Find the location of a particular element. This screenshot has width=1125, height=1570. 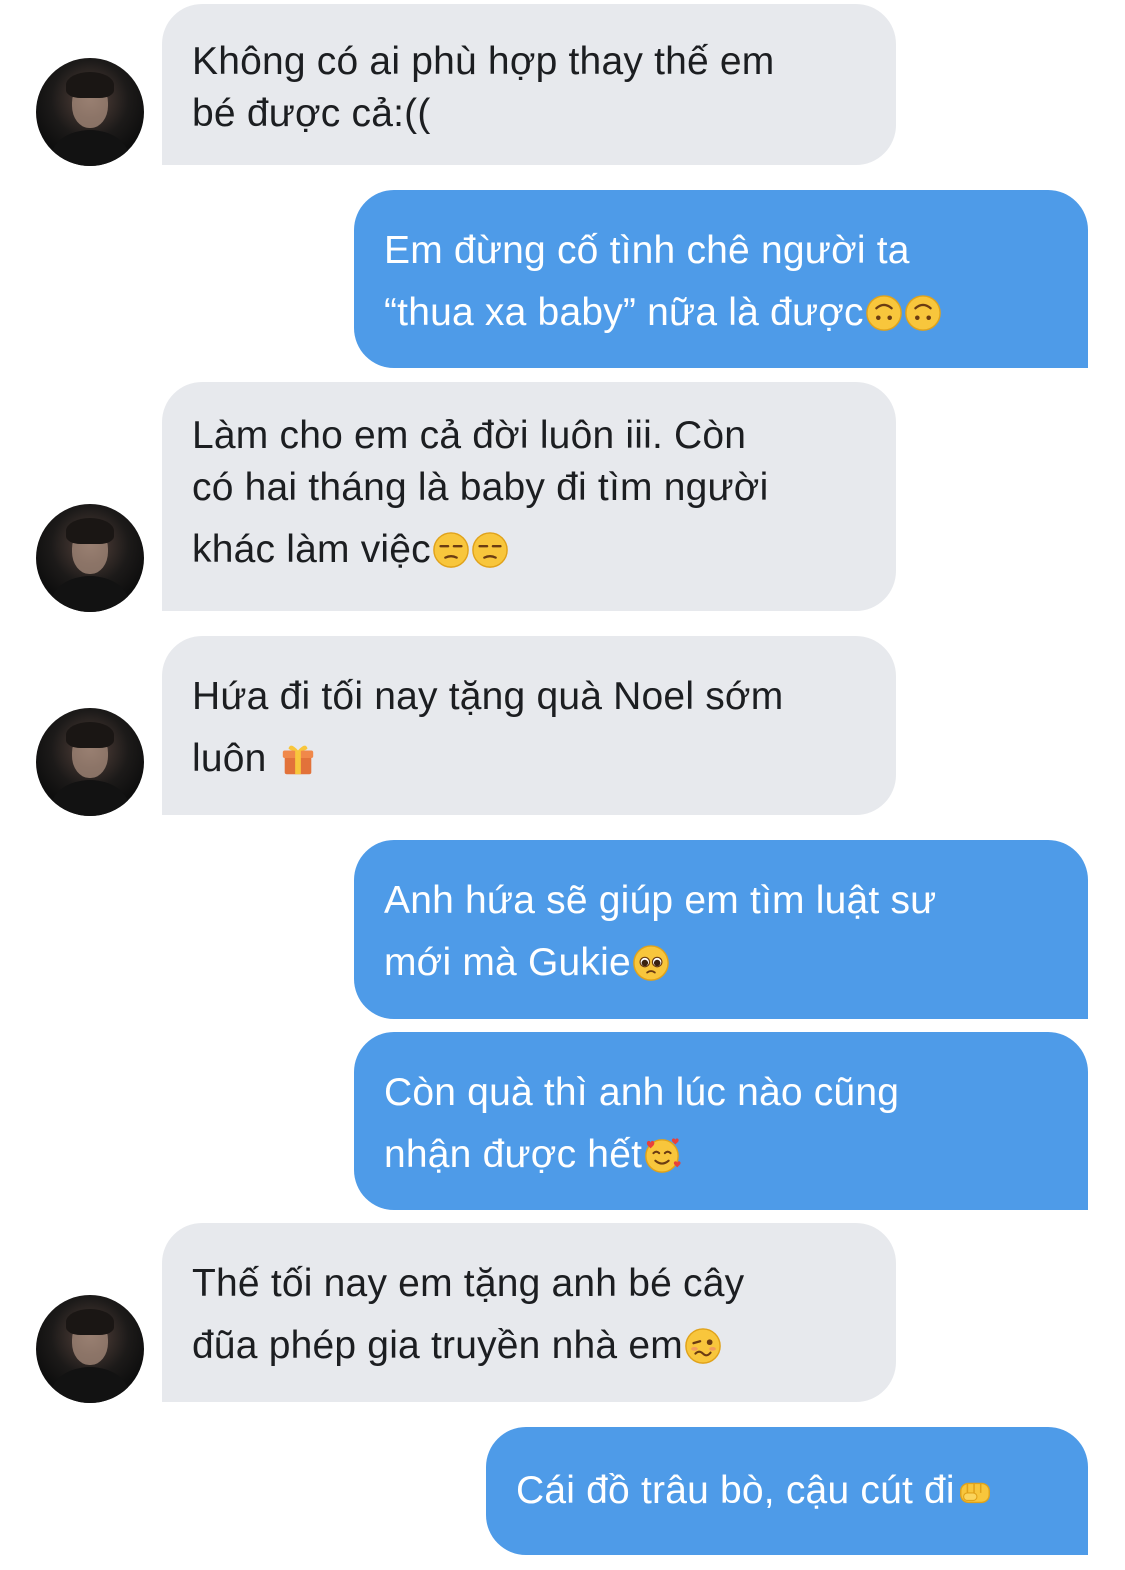

message-line-text: mới mà Gukie is located at coordinates (507, 962).